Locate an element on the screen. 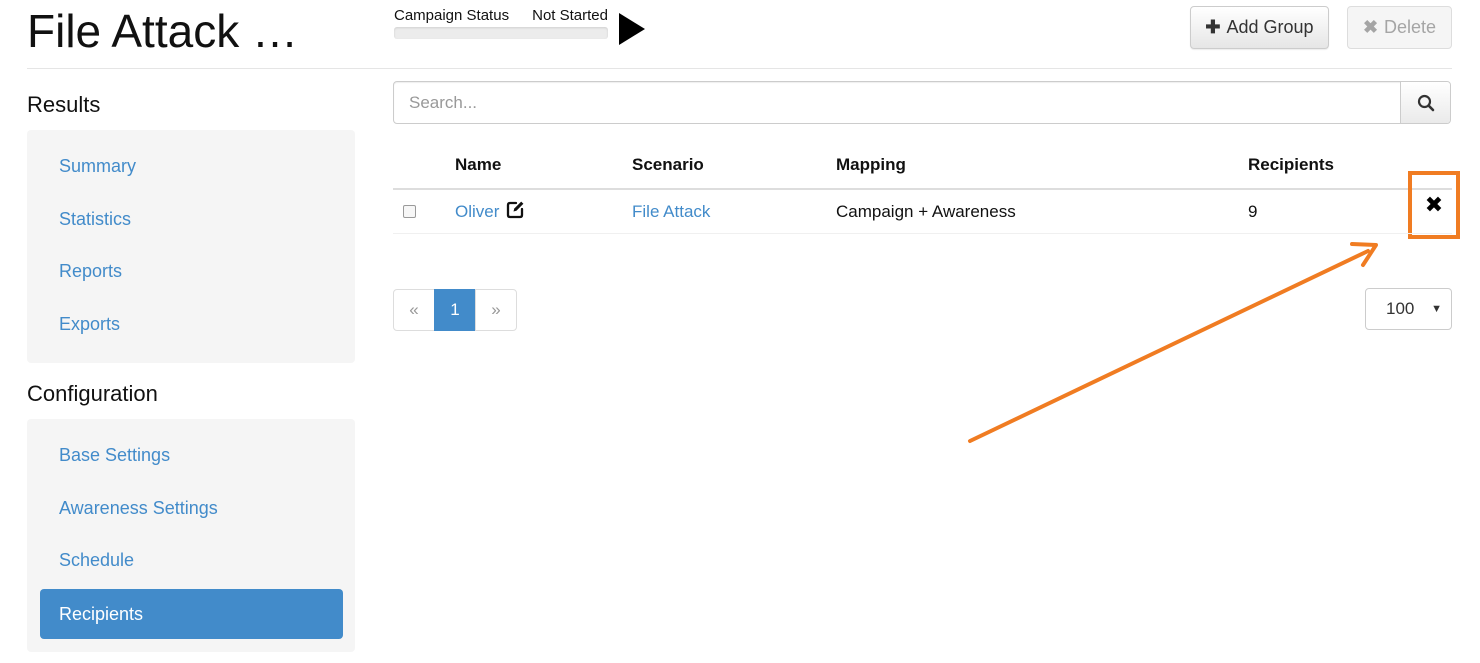 The height and width of the screenshot is (663, 1480). table-header-divider is located at coordinates (922, 189).